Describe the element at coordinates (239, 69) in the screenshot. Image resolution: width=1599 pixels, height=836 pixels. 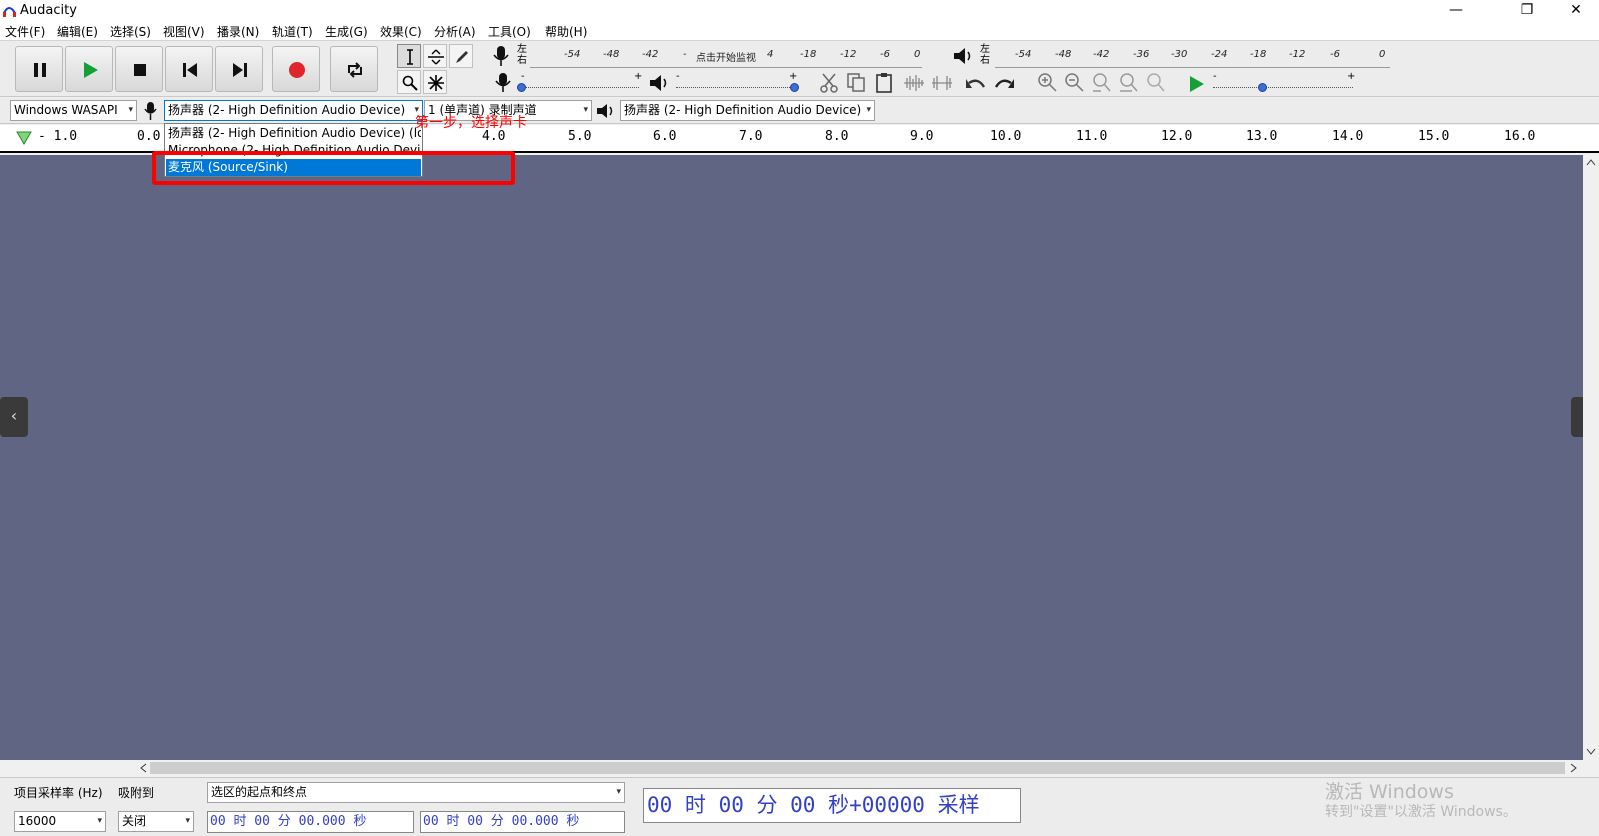
I see `skip-end-button` at that location.